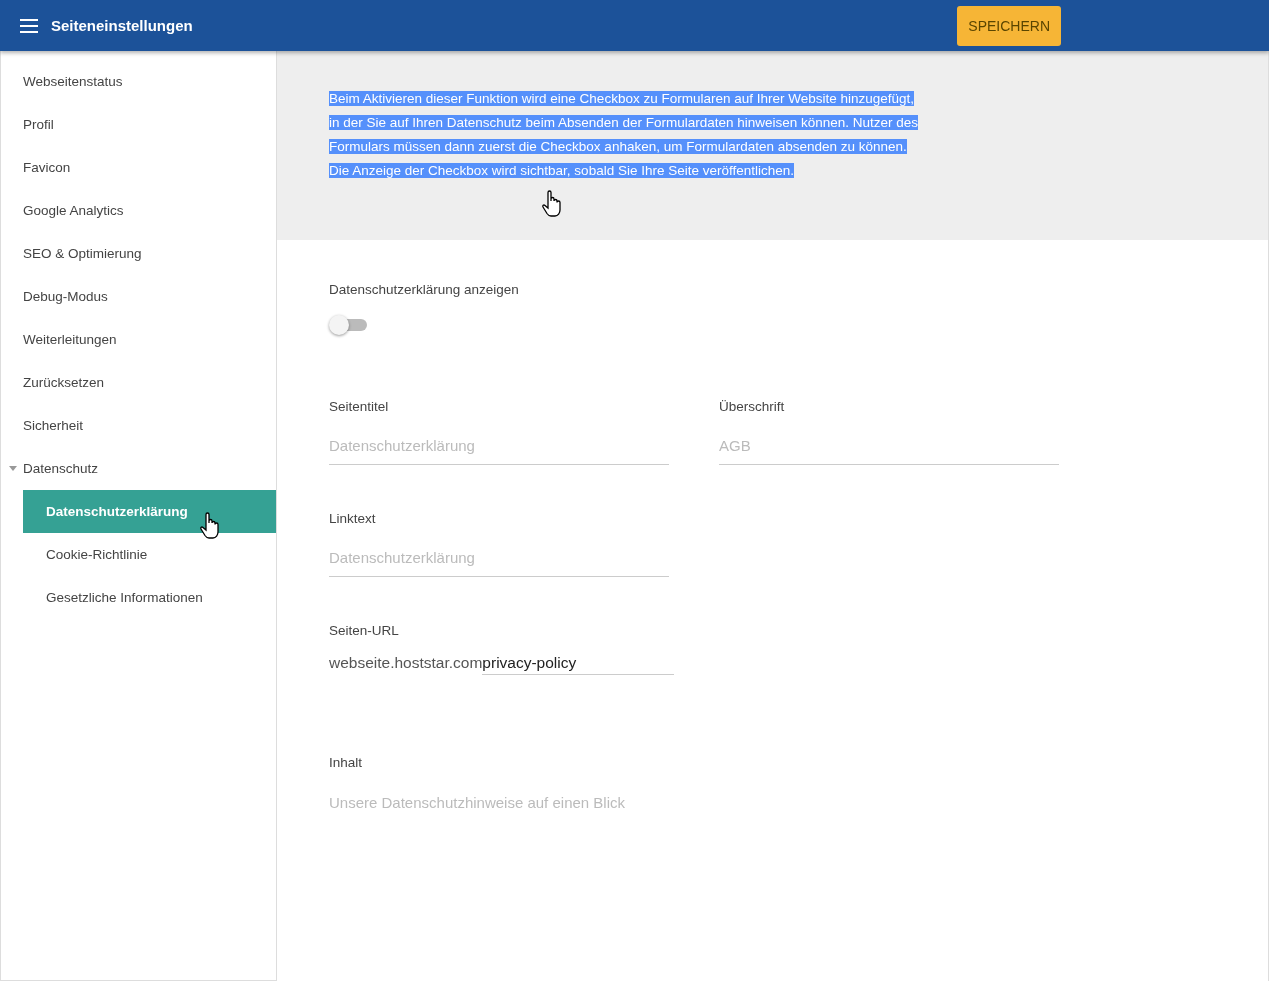 Image resolution: width=1269 pixels, height=981 pixels. I want to click on toggle-switch, so click(349, 325).